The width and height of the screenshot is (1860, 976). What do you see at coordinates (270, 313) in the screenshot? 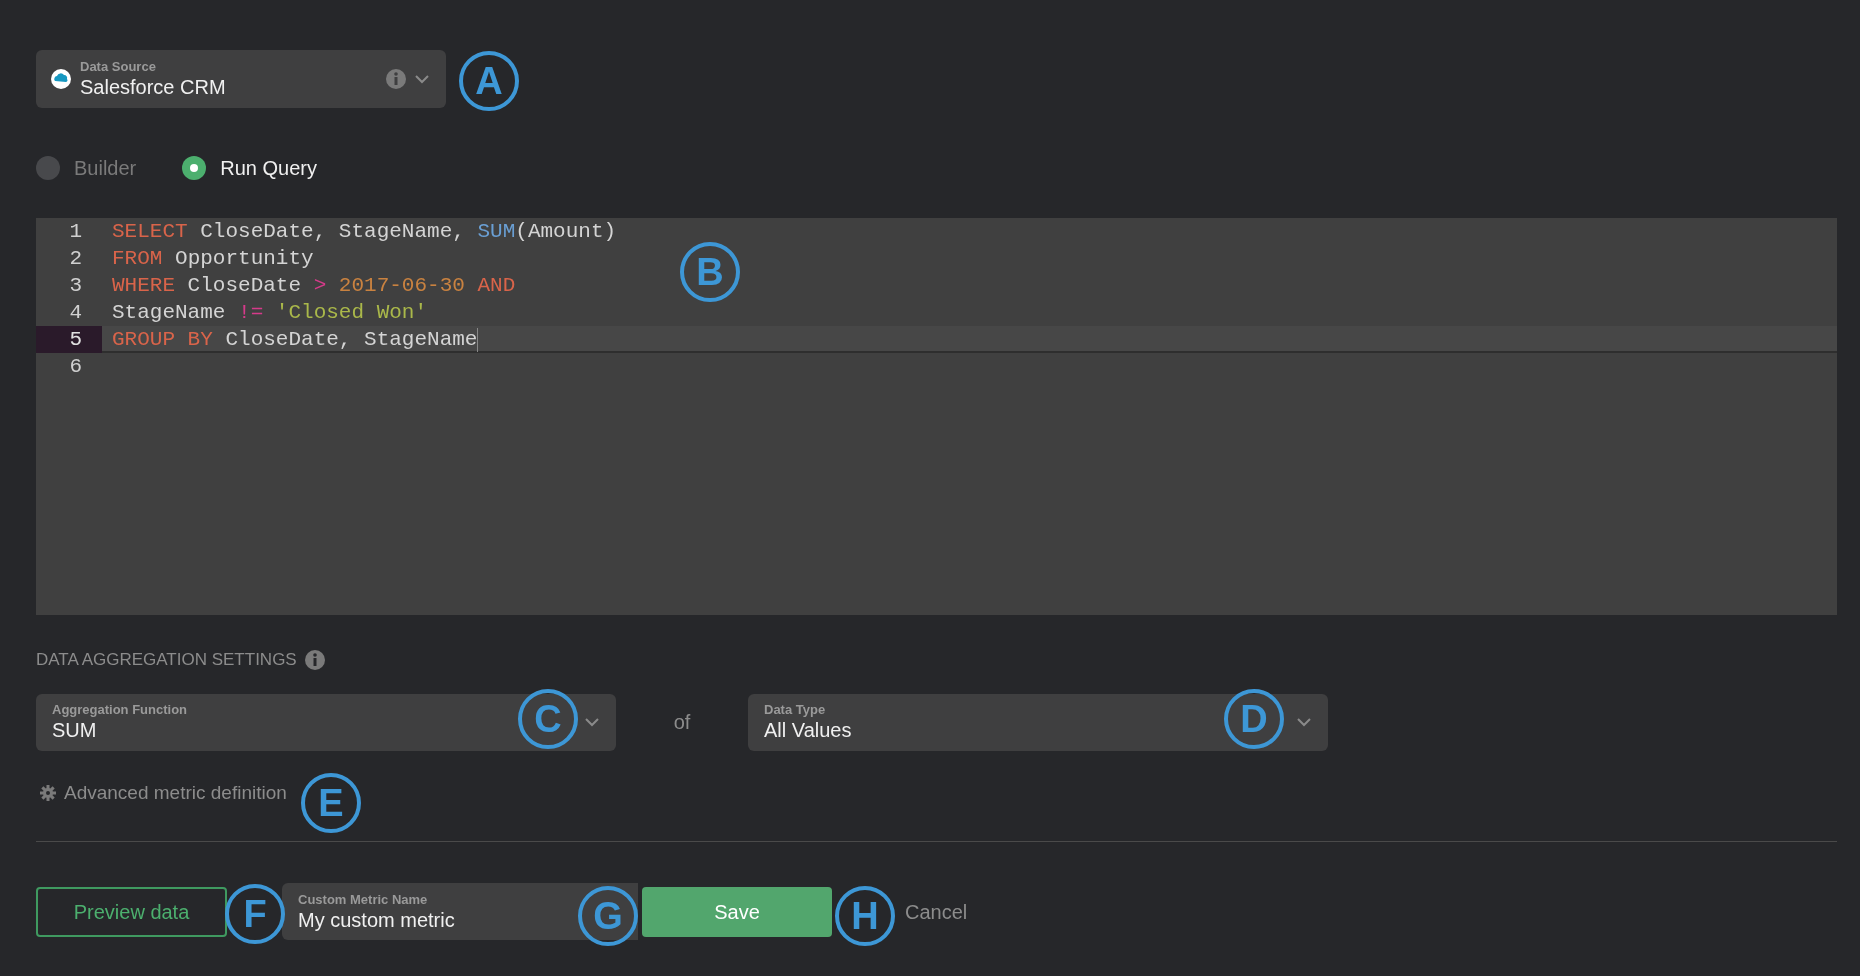
I see `code-line: StageName != 'Closed Won'` at bounding box center [270, 313].